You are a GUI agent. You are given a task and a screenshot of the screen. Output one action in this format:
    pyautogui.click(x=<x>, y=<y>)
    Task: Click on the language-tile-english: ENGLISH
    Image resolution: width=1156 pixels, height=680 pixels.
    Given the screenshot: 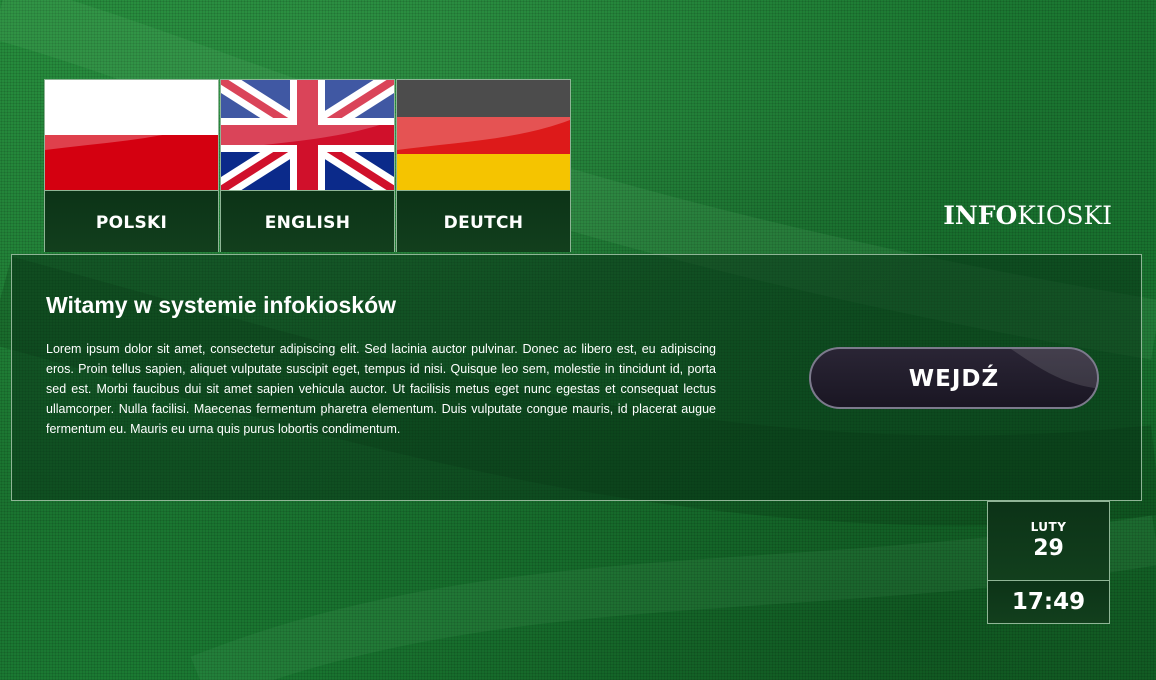 What is the action you would take?
    pyautogui.click(x=307, y=165)
    